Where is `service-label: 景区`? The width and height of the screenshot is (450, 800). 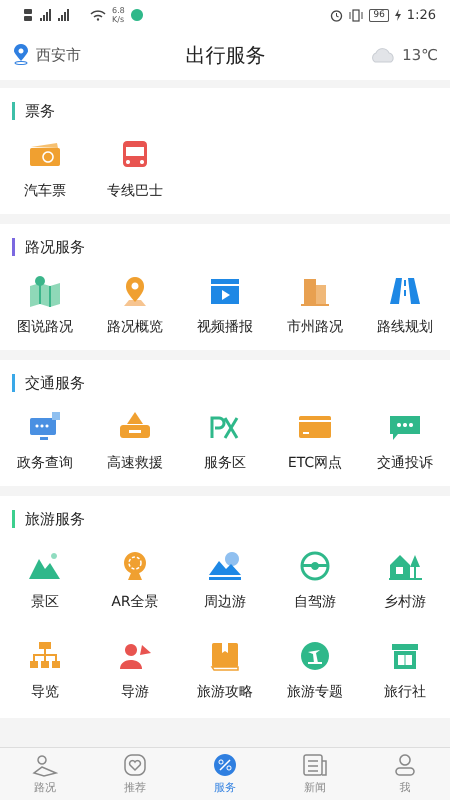 service-label: 景区 is located at coordinates (45, 602).